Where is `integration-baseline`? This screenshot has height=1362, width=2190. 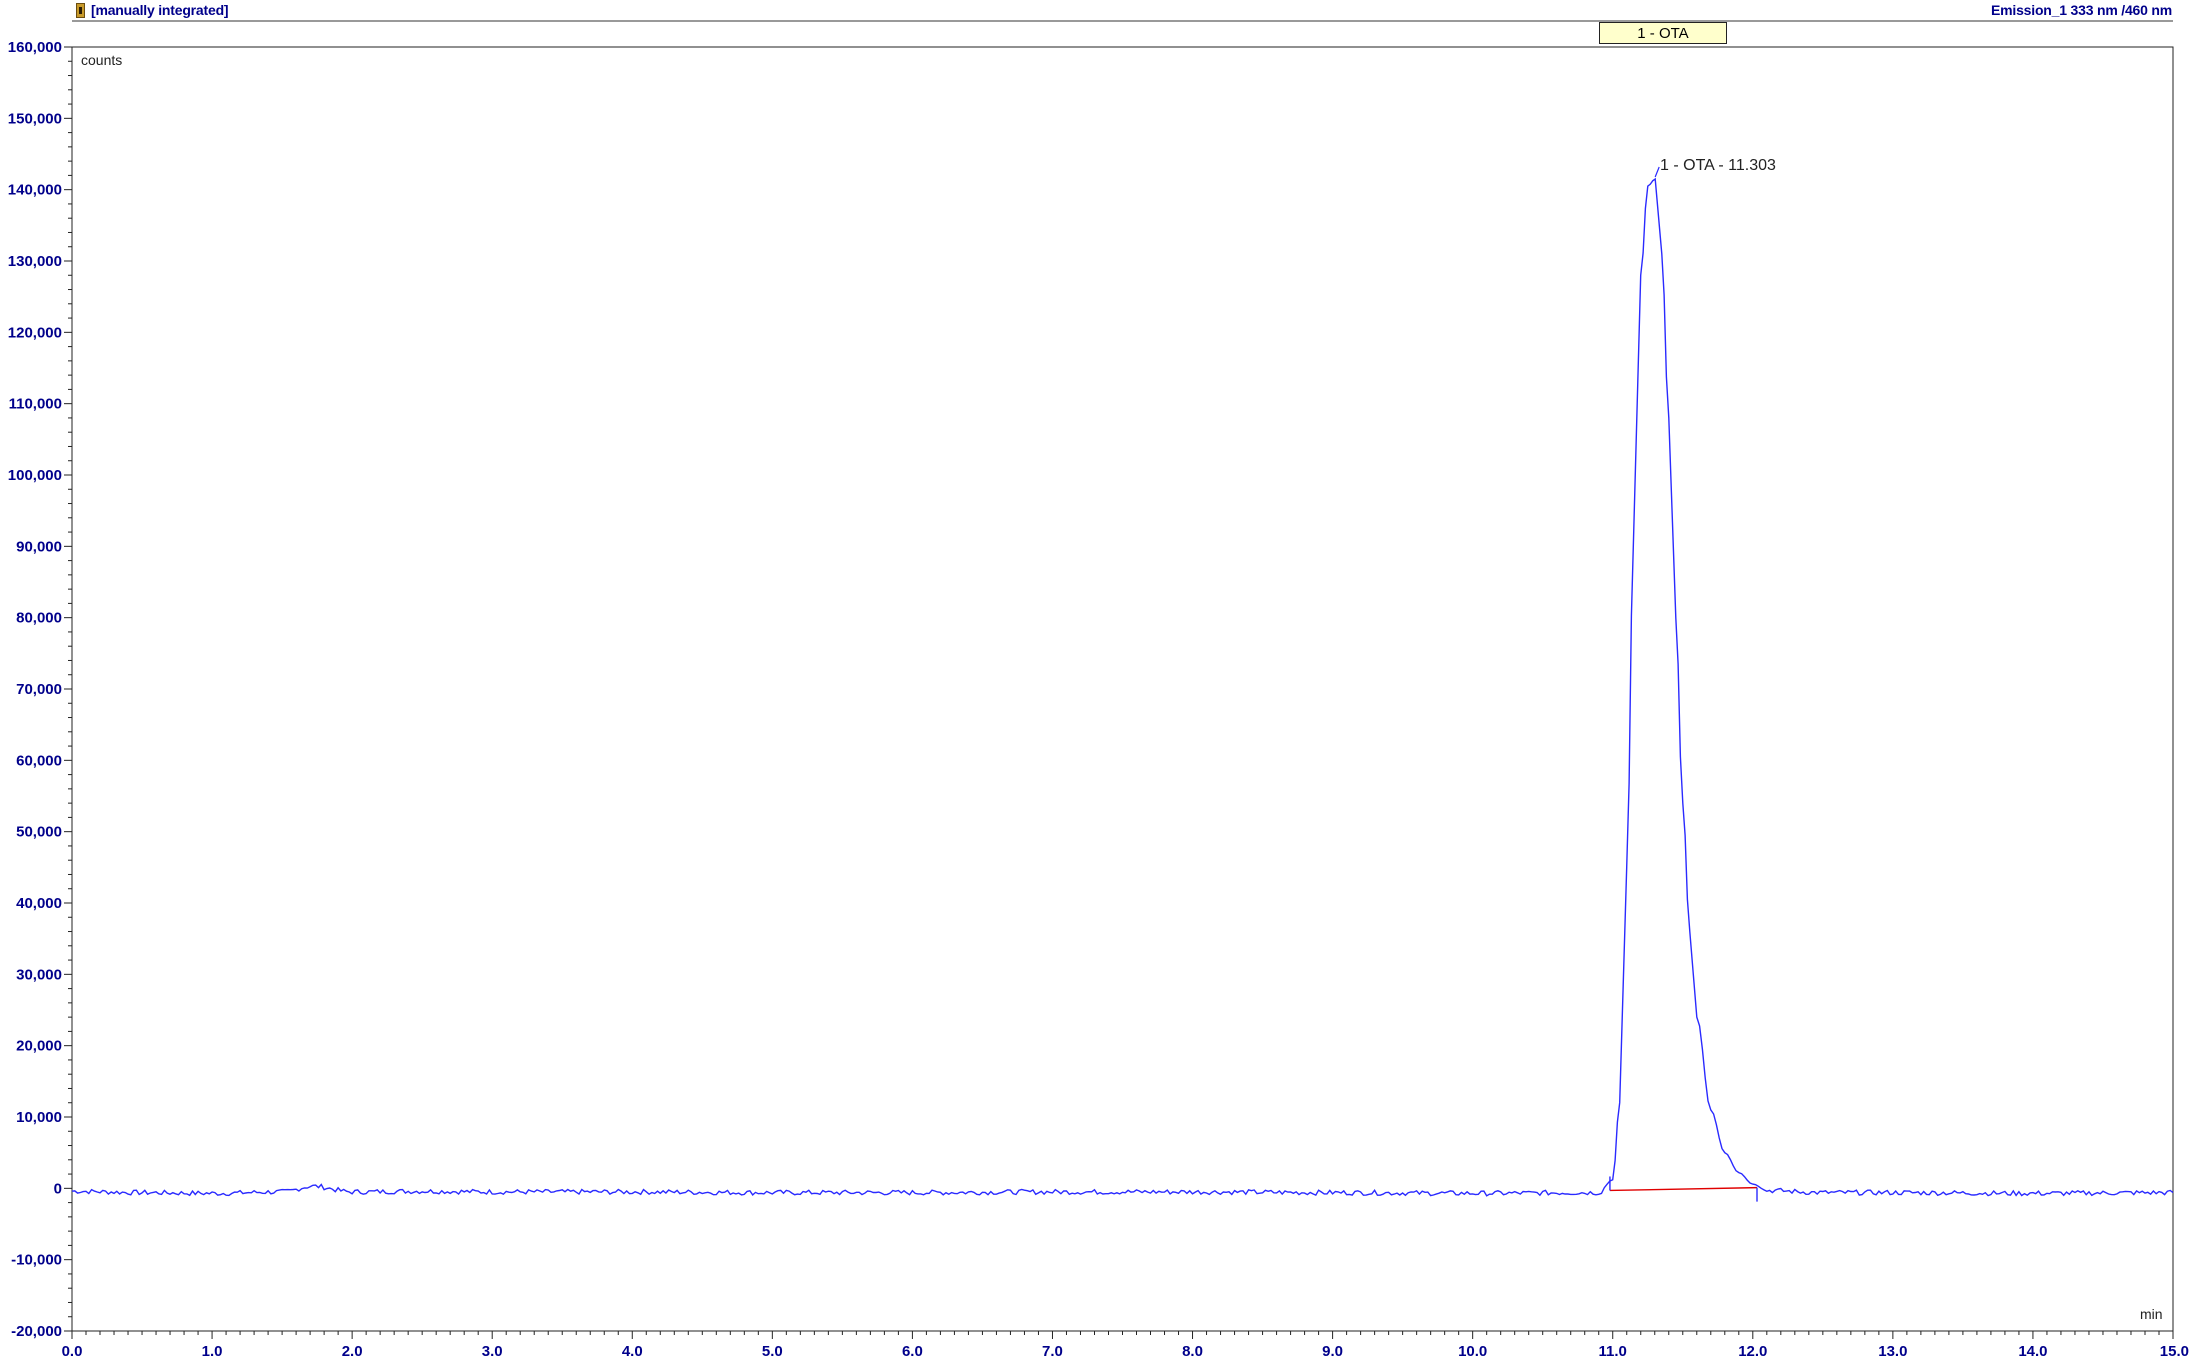 integration-baseline is located at coordinates (1683, 1189).